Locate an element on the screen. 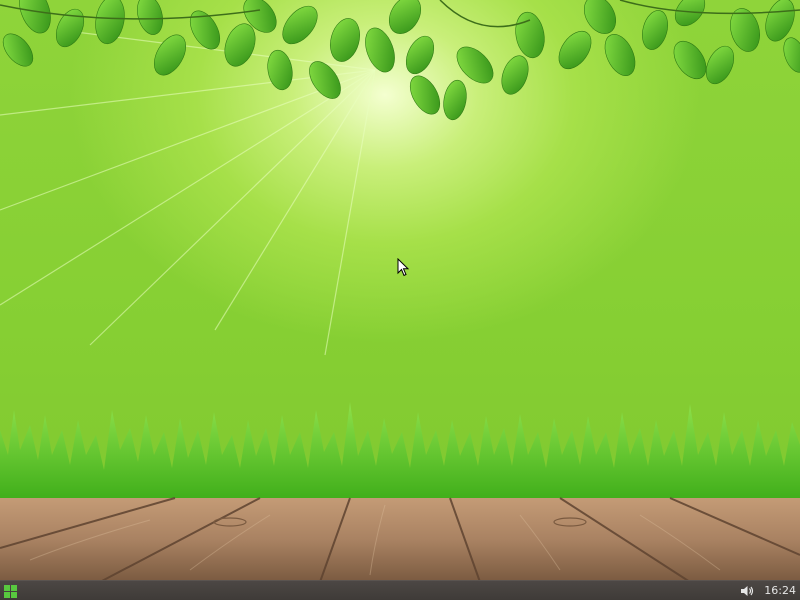  system-tray: 16:24 is located at coordinates (768, 590).